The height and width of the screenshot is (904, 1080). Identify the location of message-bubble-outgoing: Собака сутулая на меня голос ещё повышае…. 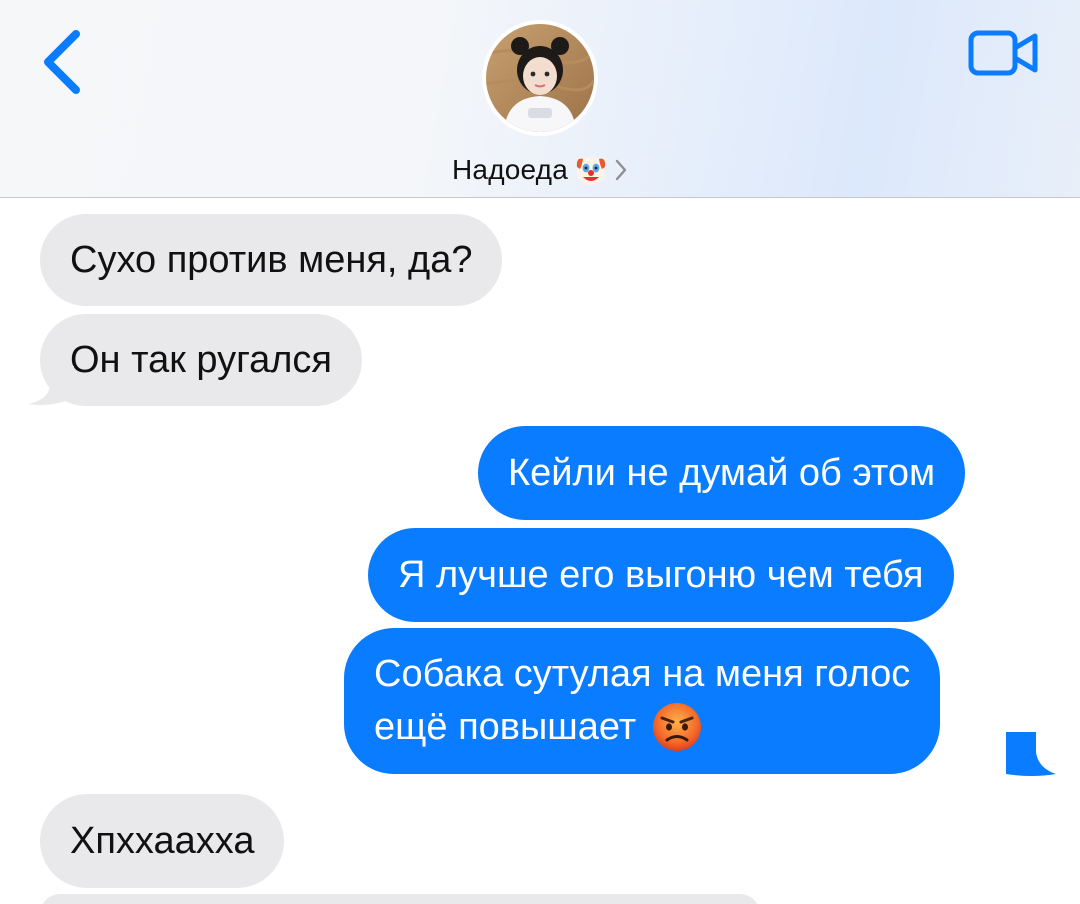
(642, 701).